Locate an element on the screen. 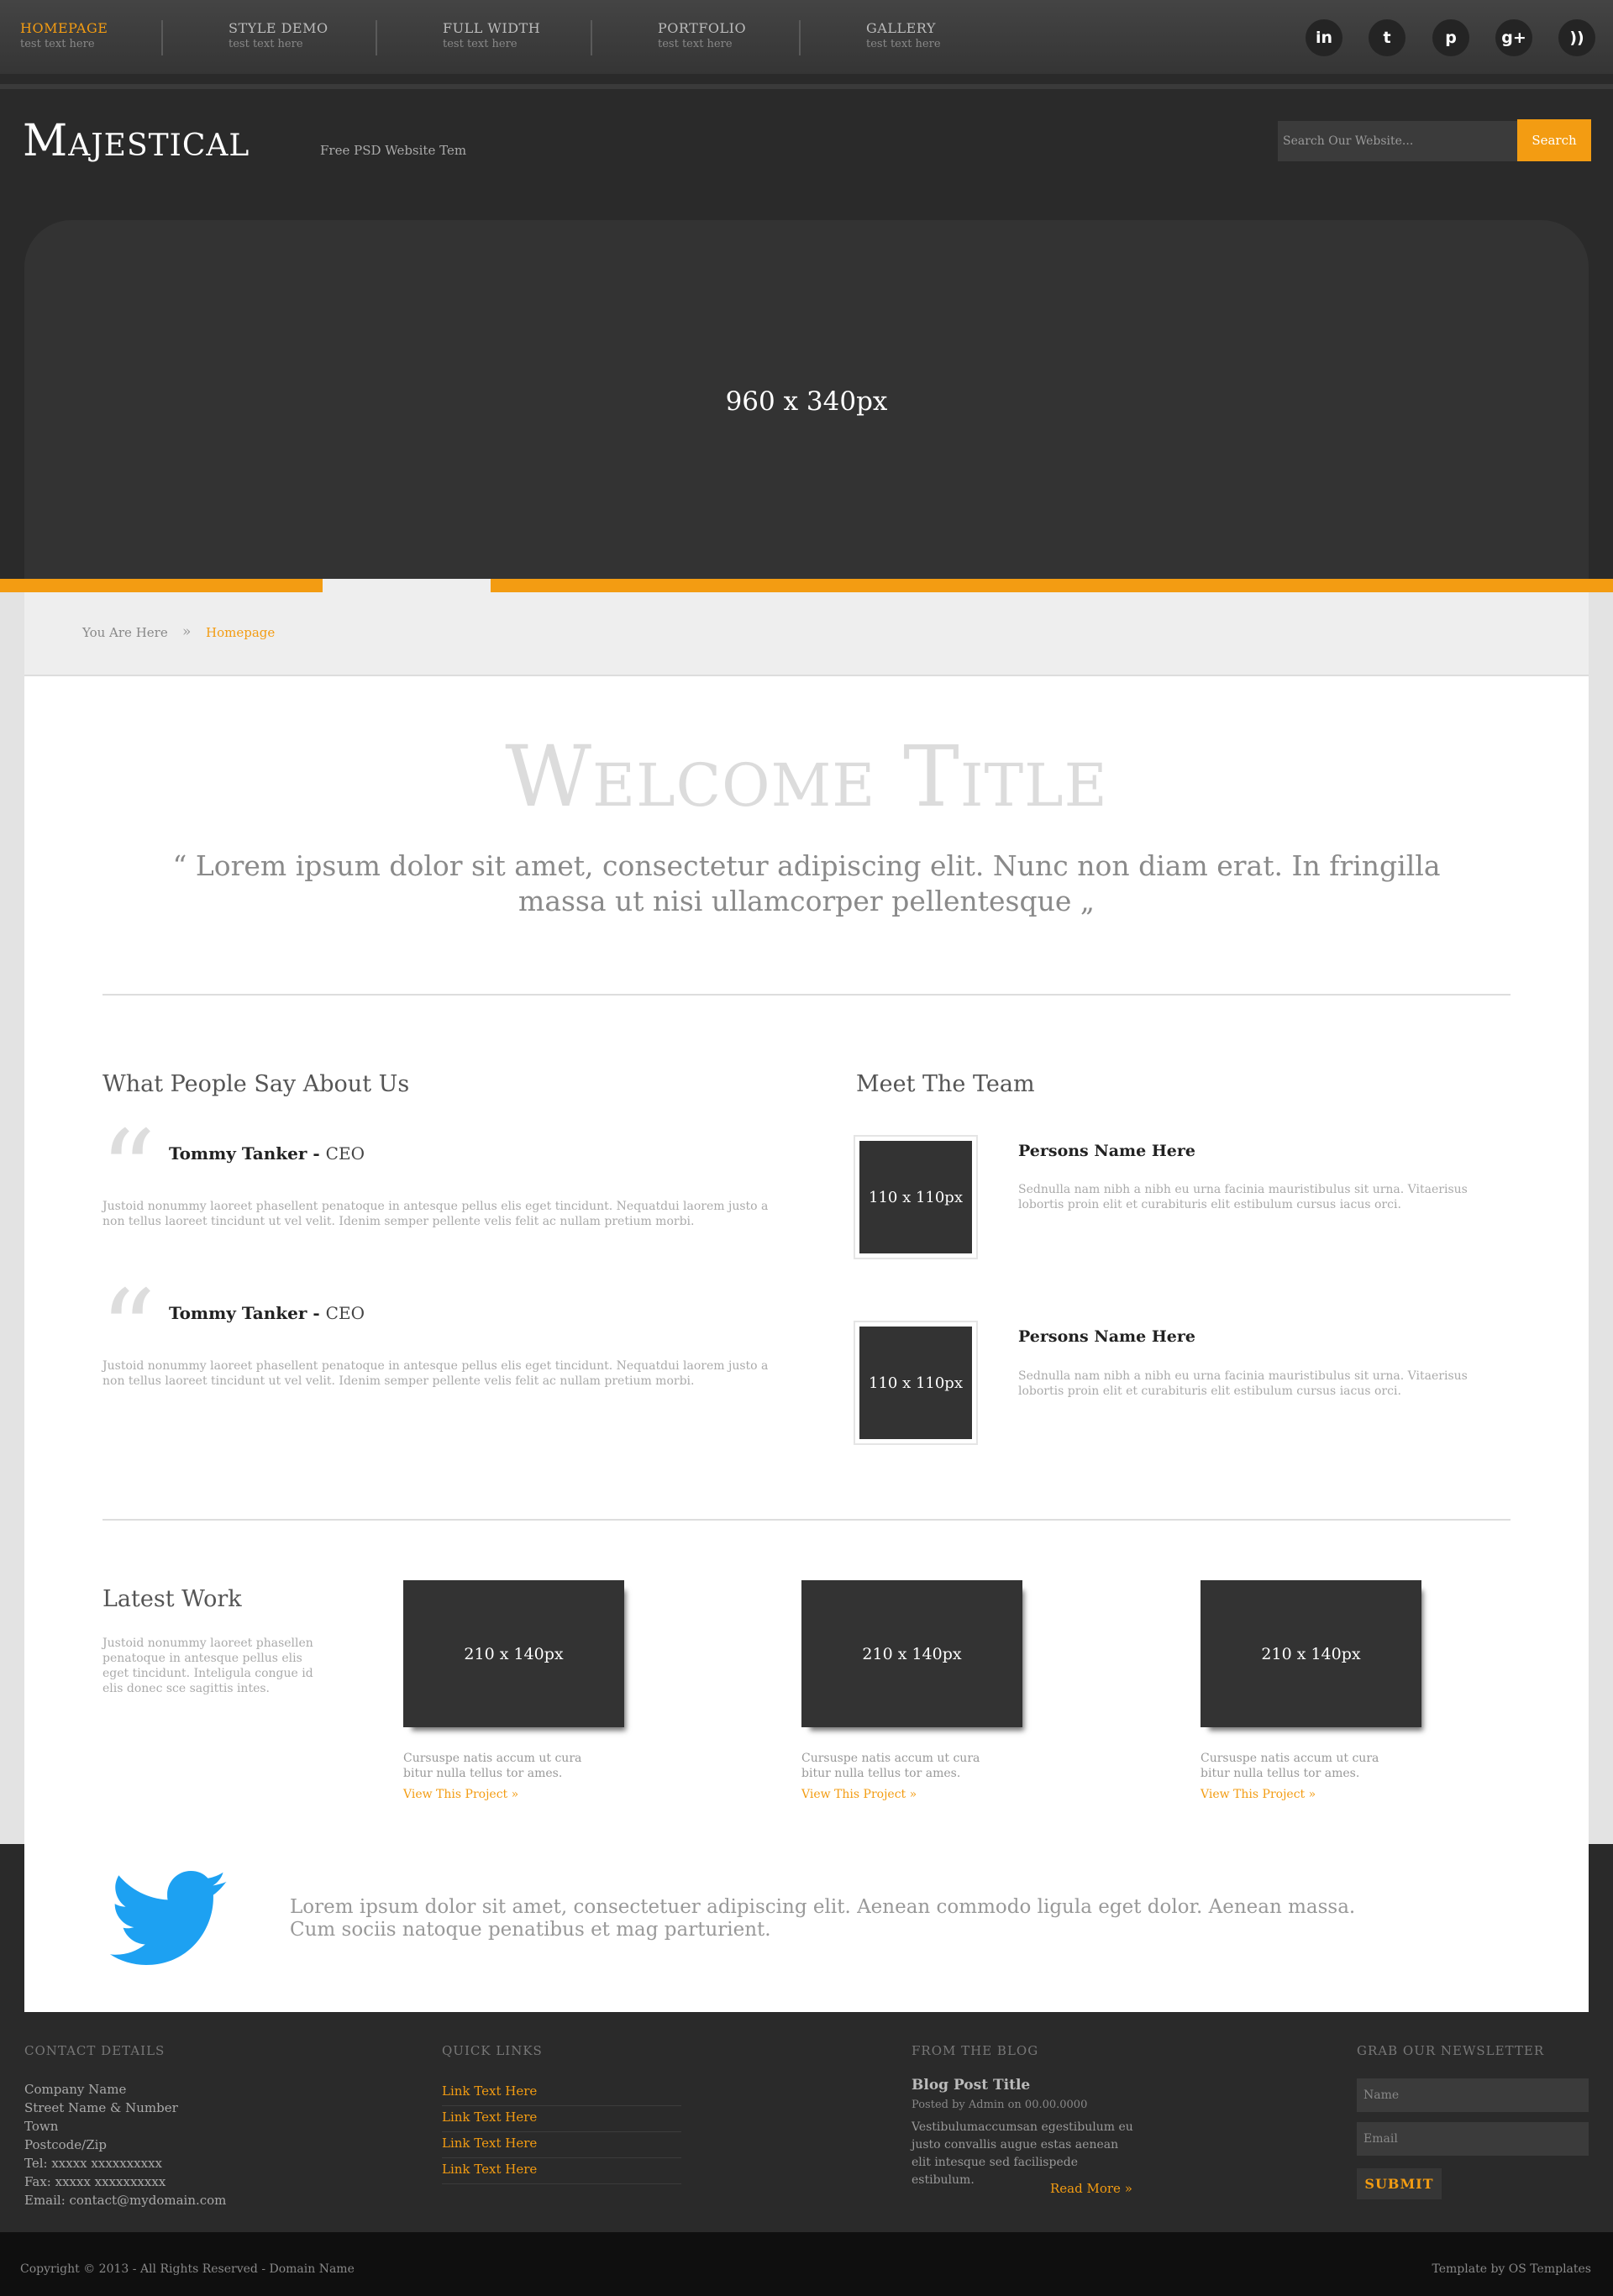  rss-icon: )) is located at coordinates (1576, 37).